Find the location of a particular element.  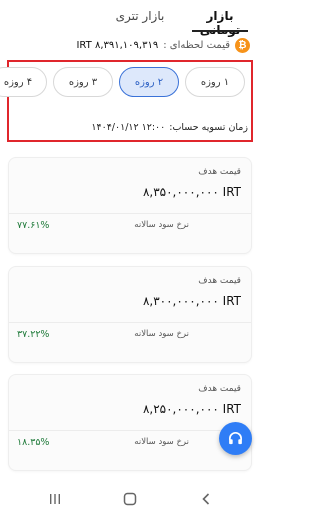

annual-rate-value: ۱۸.۳۵% is located at coordinates (33, 442).